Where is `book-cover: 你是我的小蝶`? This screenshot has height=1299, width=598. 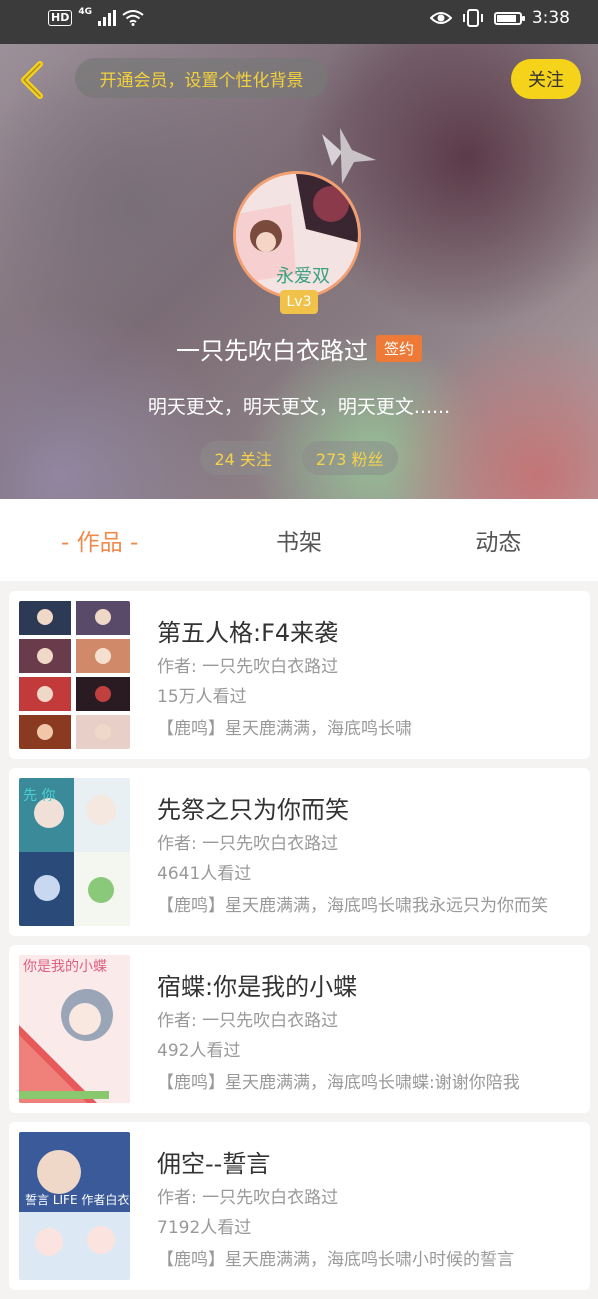
book-cover: 你是我的小蝶 is located at coordinates (74, 1029).